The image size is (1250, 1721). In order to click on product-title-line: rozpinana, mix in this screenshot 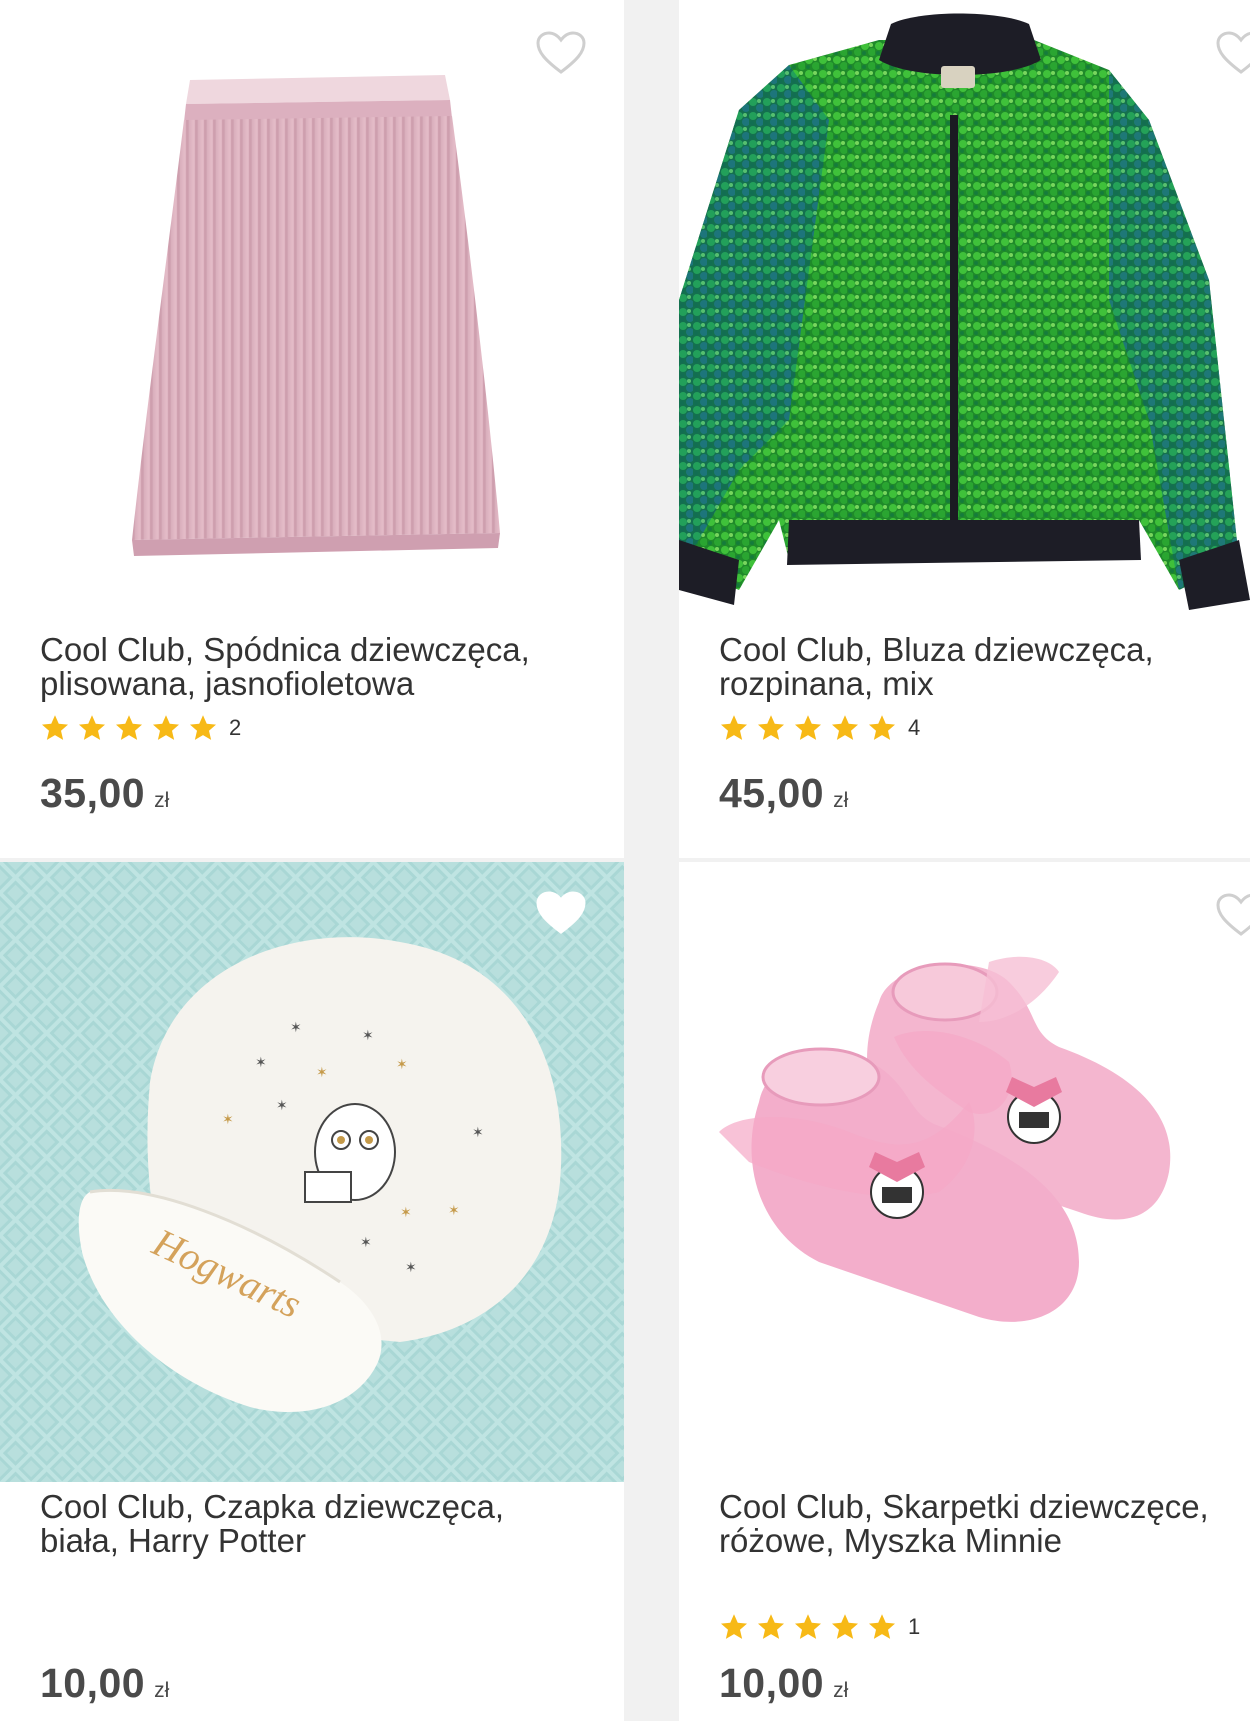, I will do `click(826, 683)`.